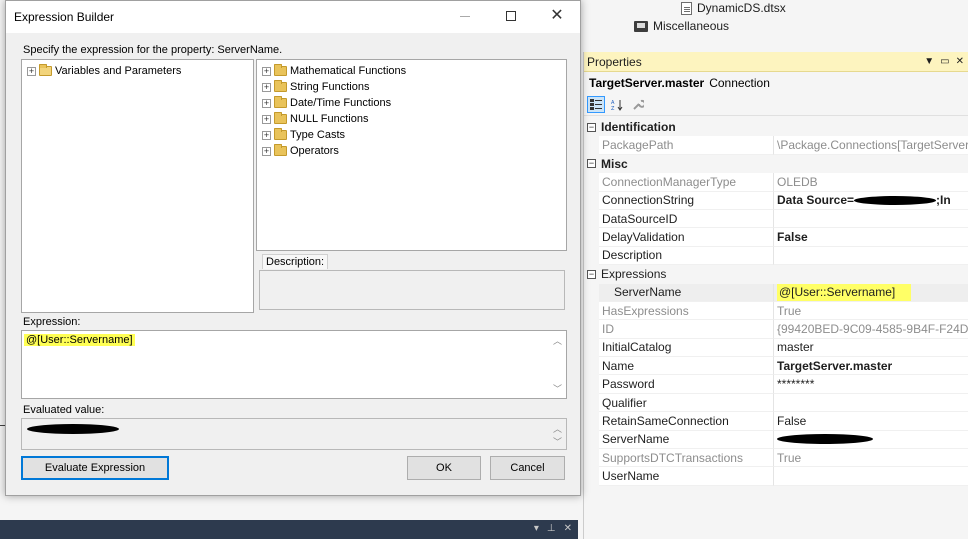 This screenshot has width=968, height=539. What do you see at coordinates (444, 468) in the screenshot?
I see `ok-button: OK` at bounding box center [444, 468].